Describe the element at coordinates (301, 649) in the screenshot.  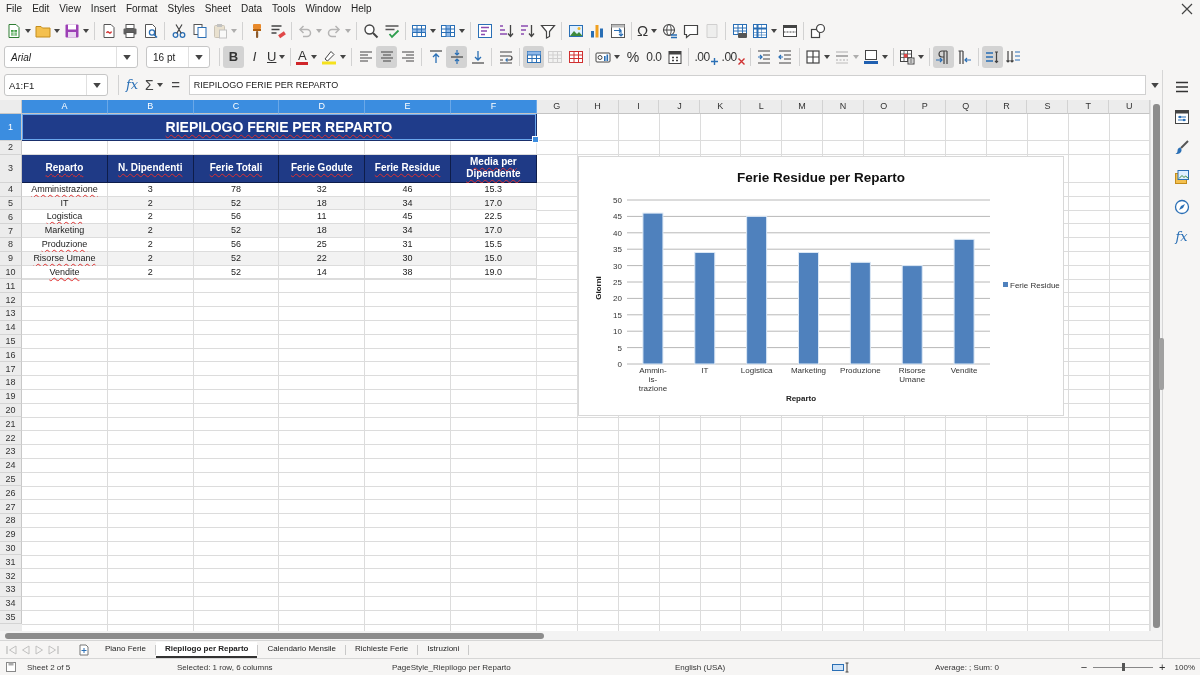
I see `sheet-tab: Calendario Mensile` at that location.